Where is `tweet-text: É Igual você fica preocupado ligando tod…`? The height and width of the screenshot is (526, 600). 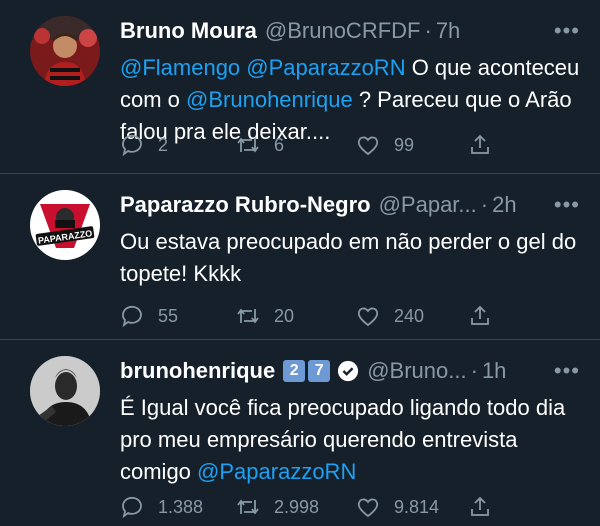 tweet-text: É Igual você fica preocupado ligando tod… is located at coordinates (350, 440).